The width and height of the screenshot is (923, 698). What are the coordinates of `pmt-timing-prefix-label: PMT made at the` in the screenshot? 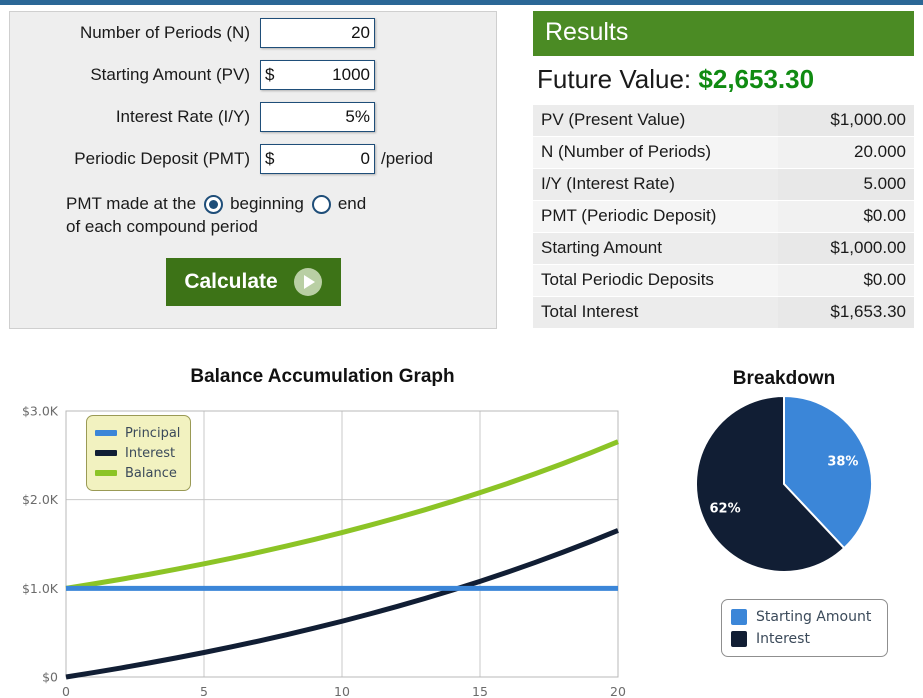 It's located at (131, 203).